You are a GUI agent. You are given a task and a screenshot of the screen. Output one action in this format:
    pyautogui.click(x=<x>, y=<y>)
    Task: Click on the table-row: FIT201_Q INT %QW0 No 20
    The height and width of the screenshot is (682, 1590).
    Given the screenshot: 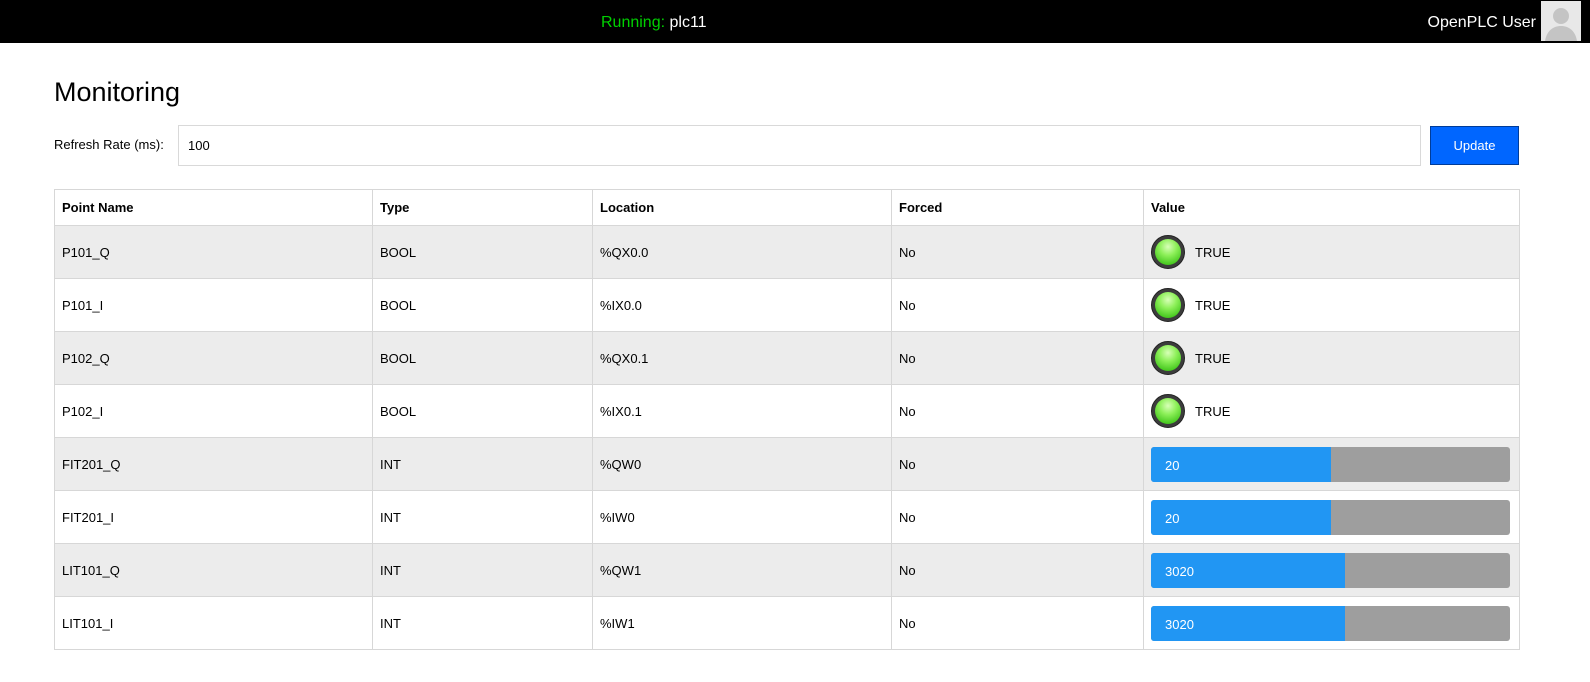 What is the action you would take?
    pyautogui.click(x=787, y=464)
    